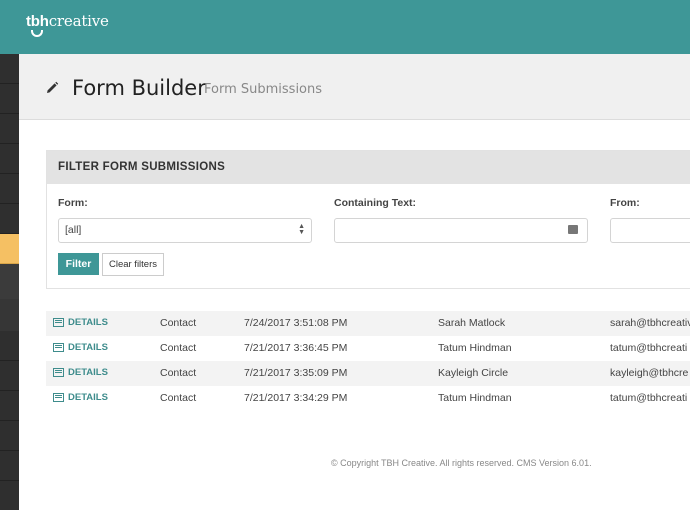 This screenshot has width=690, height=510. What do you see at coordinates (296, 373) in the screenshot?
I see `date-cell: 7/21/2017 3:35:09 PM` at bounding box center [296, 373].